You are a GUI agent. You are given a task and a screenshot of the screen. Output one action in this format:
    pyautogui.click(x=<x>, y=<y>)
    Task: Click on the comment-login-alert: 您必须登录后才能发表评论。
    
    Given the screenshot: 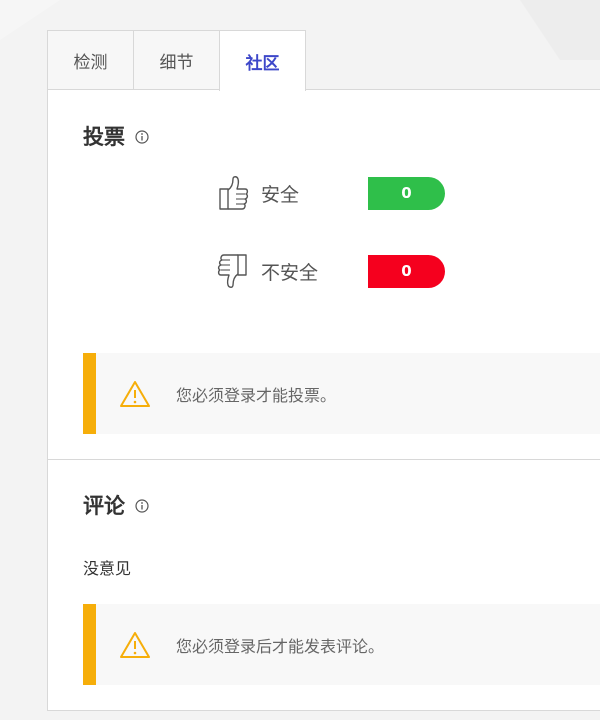 What is the action you would take?
    pyautogui.click(x=341, y=644)
    